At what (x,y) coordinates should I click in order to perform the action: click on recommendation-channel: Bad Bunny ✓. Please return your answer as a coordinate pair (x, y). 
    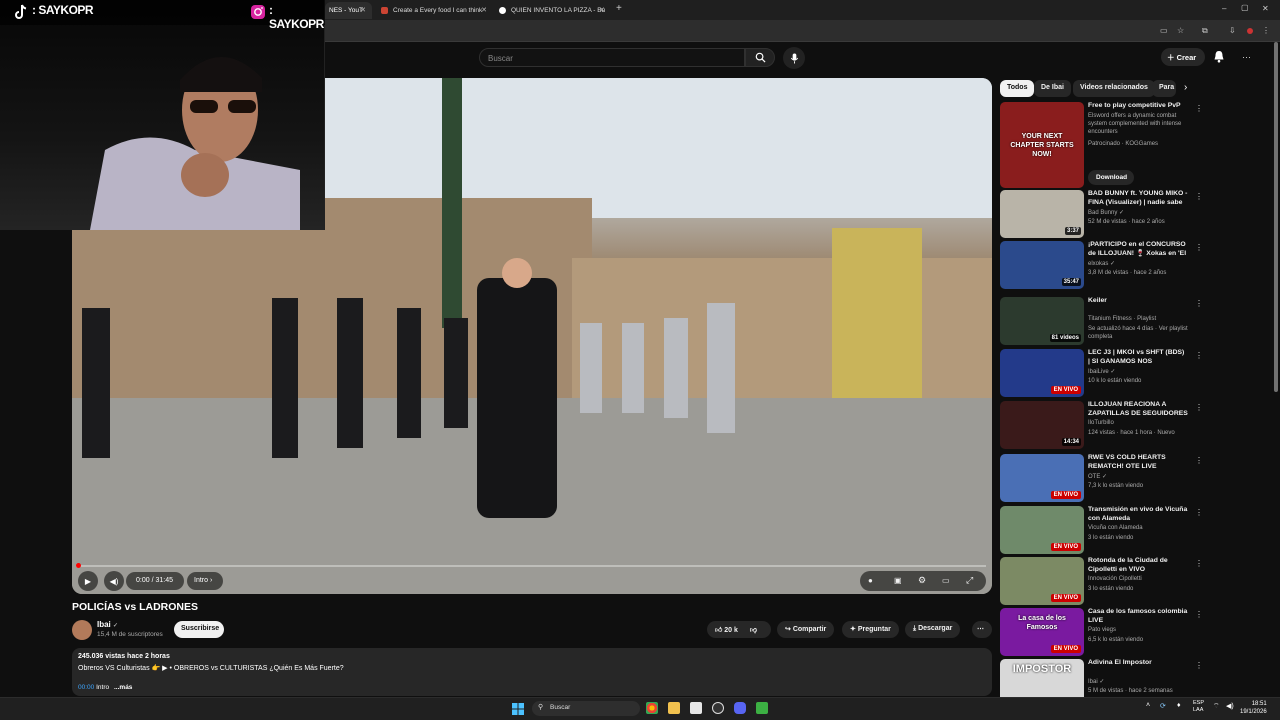
    Looking at the image, I should click on (1106, 212).